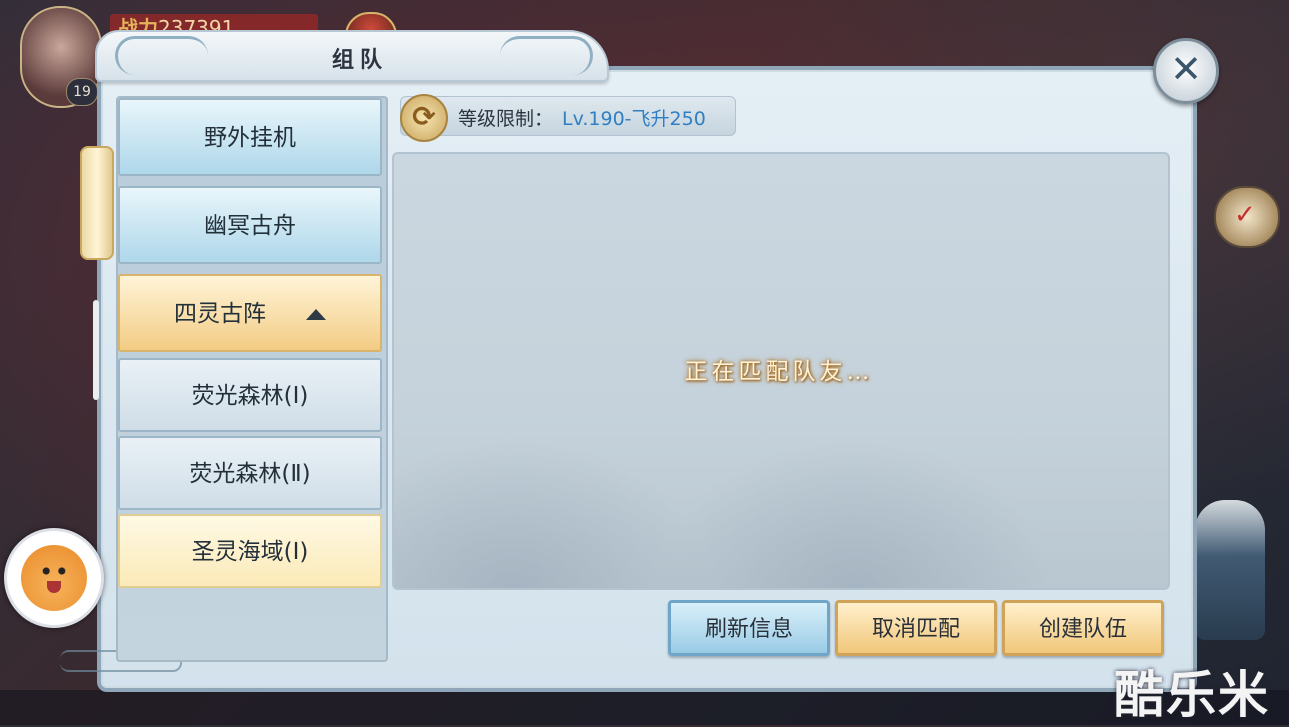 The image size is (1289, 727). Describe the element at coordinates (96, 350) in the screenshot. I see `list-scrollbar` at that location.